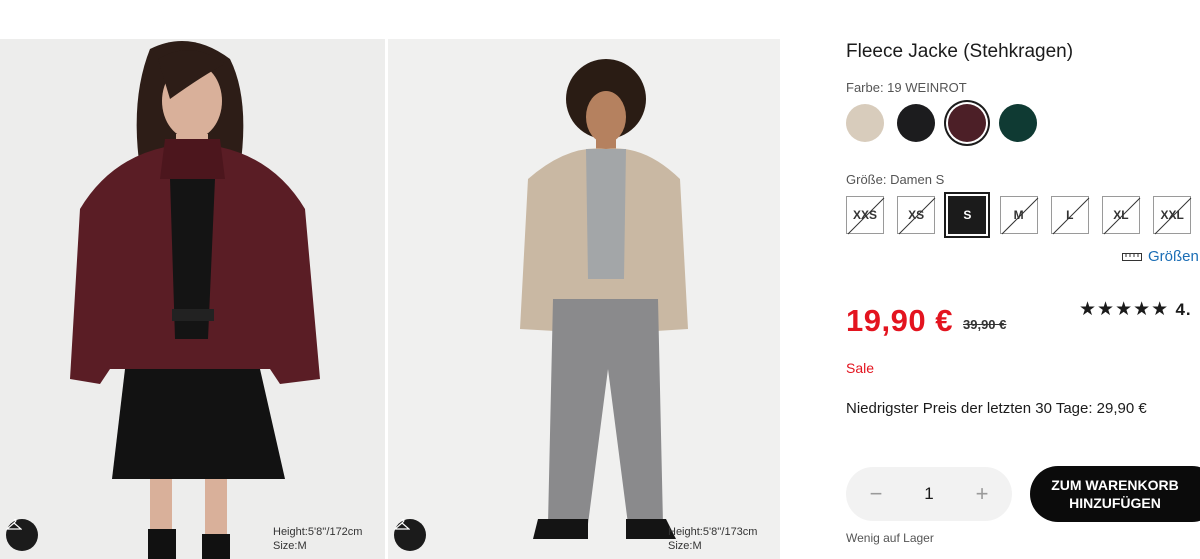 The height and width of the screenshot is (559, 1200). I want to click on increment-button: +, so click(982, 494).